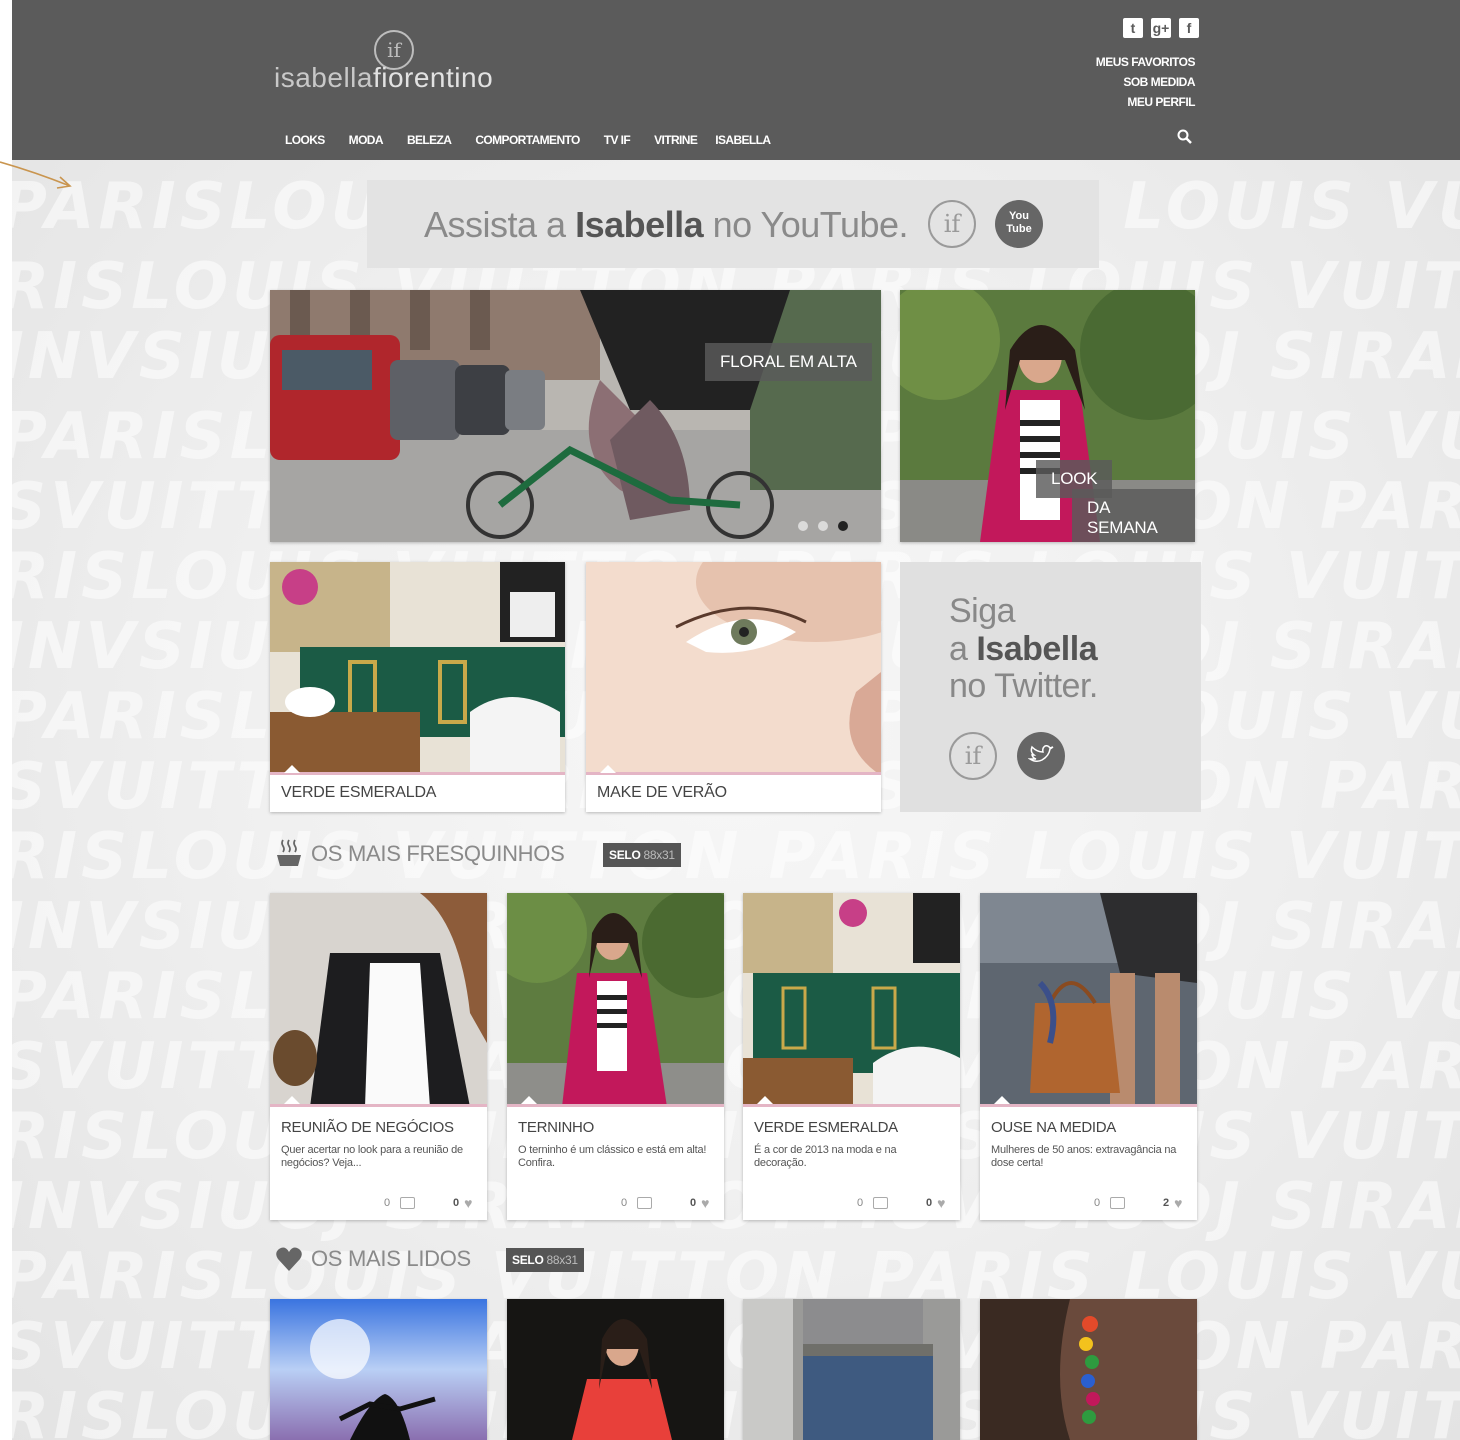 This screenshot has width=1460, height=1440. Describe the element at coordinates (743, 140) in the screenshot. I see `nav-item-isabella: ISABELLA` at that location.